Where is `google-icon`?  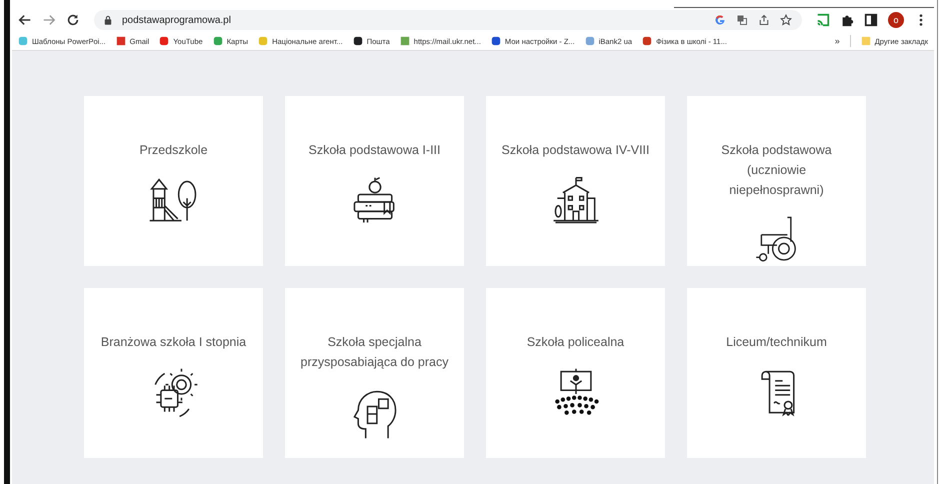
google-icon is located at coordinates (720, 20).